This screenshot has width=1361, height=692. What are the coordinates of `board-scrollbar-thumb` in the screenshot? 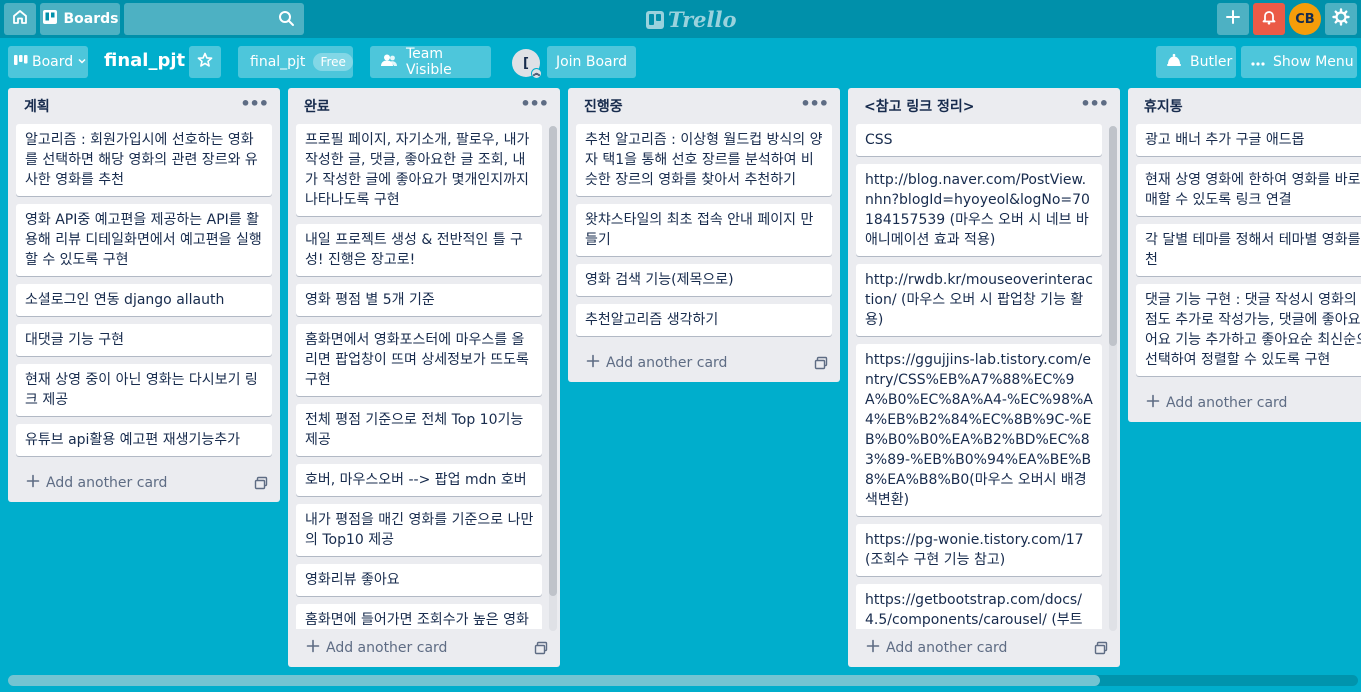 It's located at (554, 680).